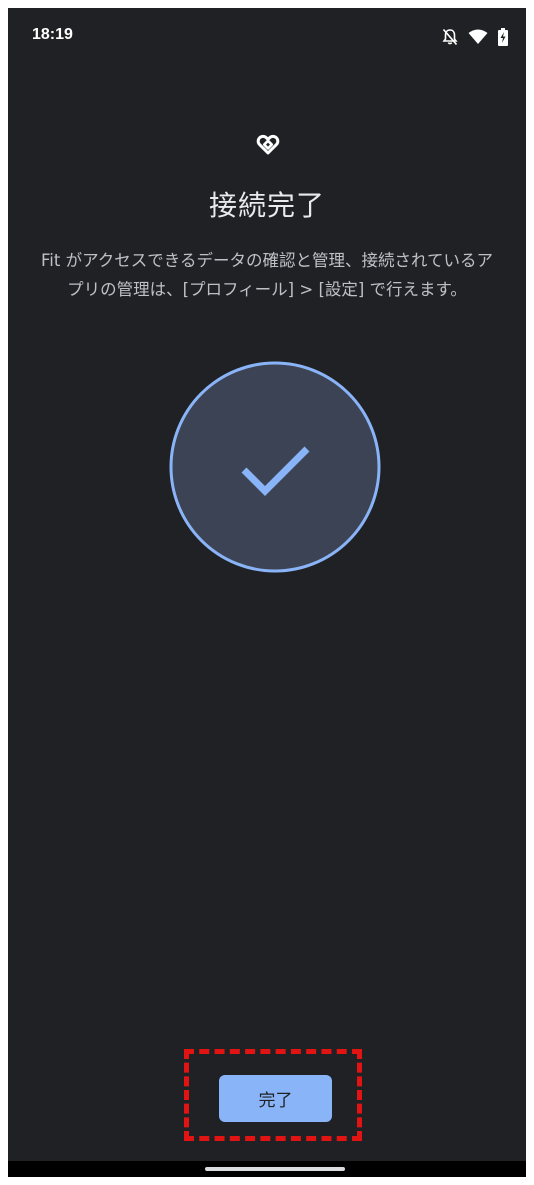 The image size is (534, 1185). I want to click on status-time: 18:19, so click(52, 34).